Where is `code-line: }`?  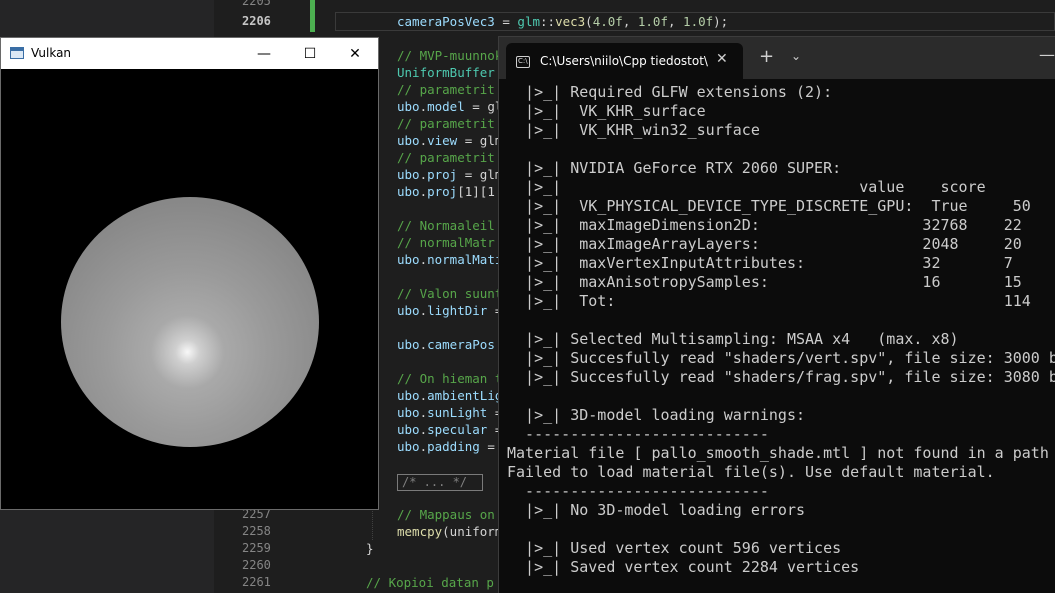 code-line: } is located at coordinates (370, 548).